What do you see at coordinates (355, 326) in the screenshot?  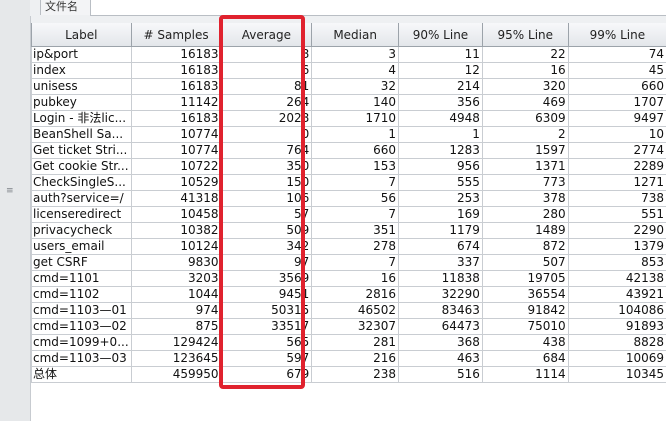 I see `row-value-cell: 32307` at bounding box center [355, 326].